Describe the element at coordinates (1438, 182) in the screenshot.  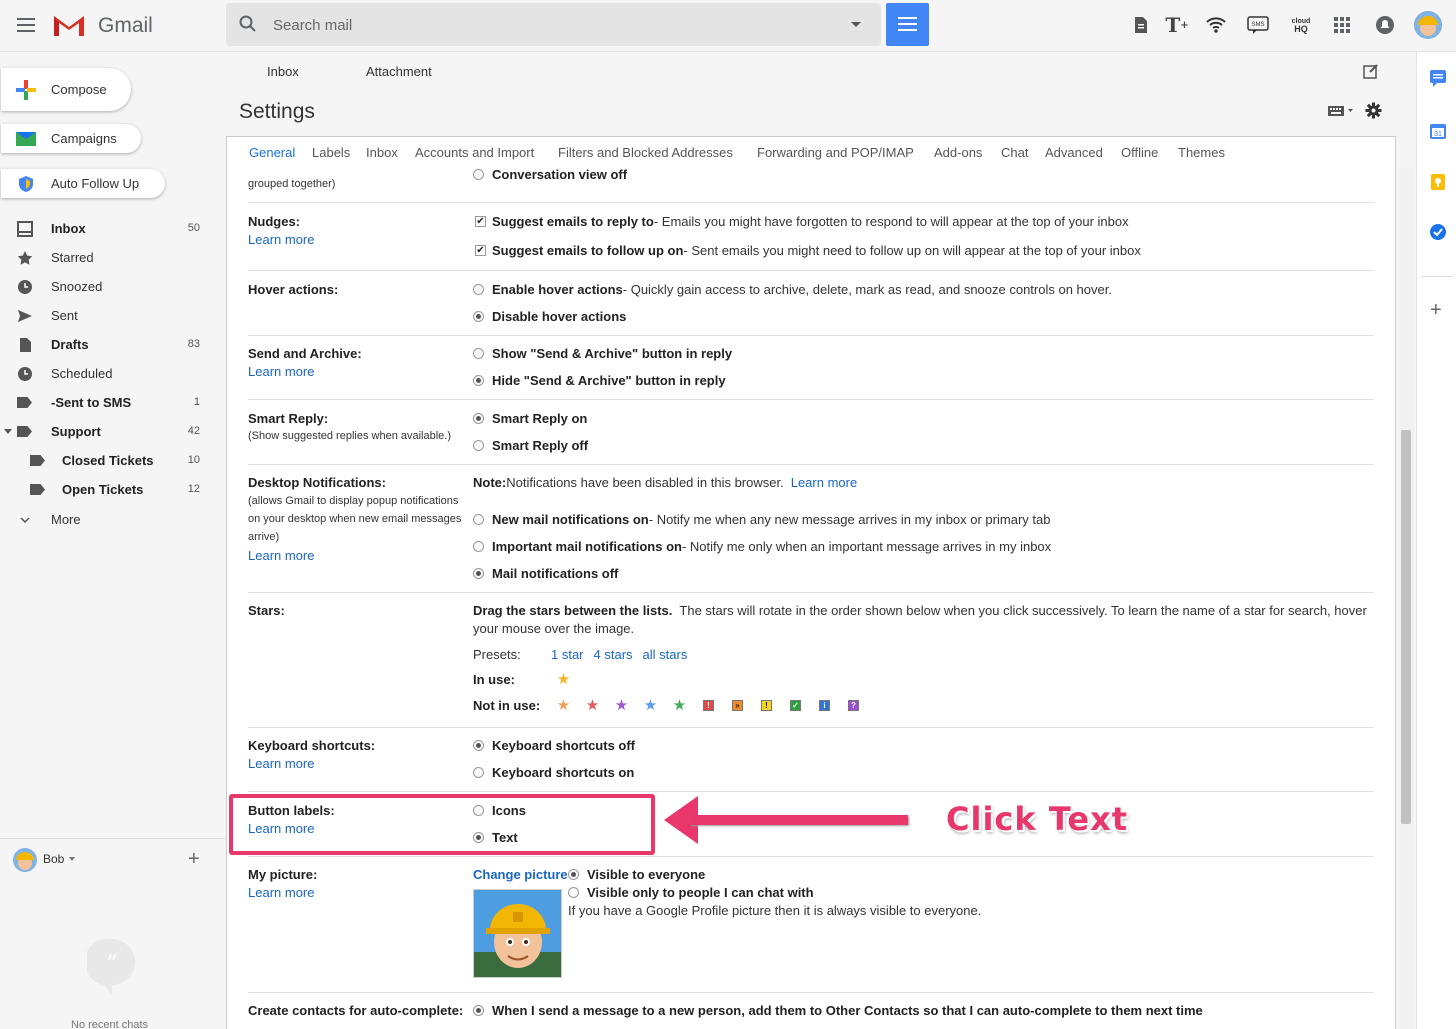
I see `keep-icon` at that location.